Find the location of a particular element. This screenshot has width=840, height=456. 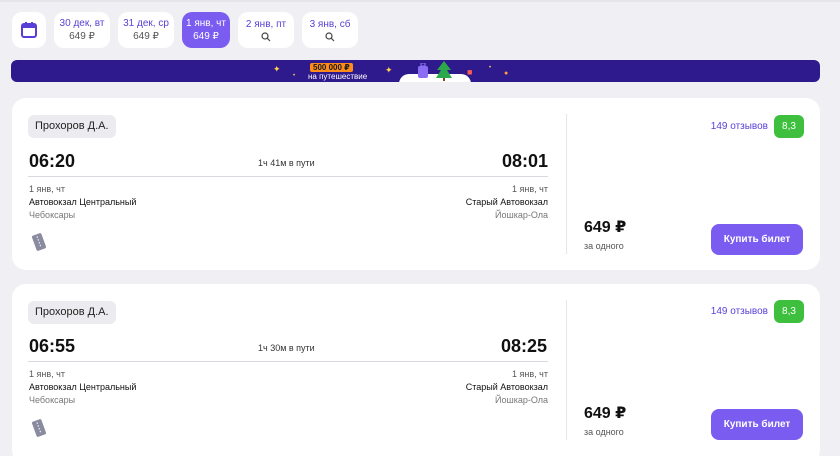

arrive-time: 08:01 is located at coordinates (525, 161).